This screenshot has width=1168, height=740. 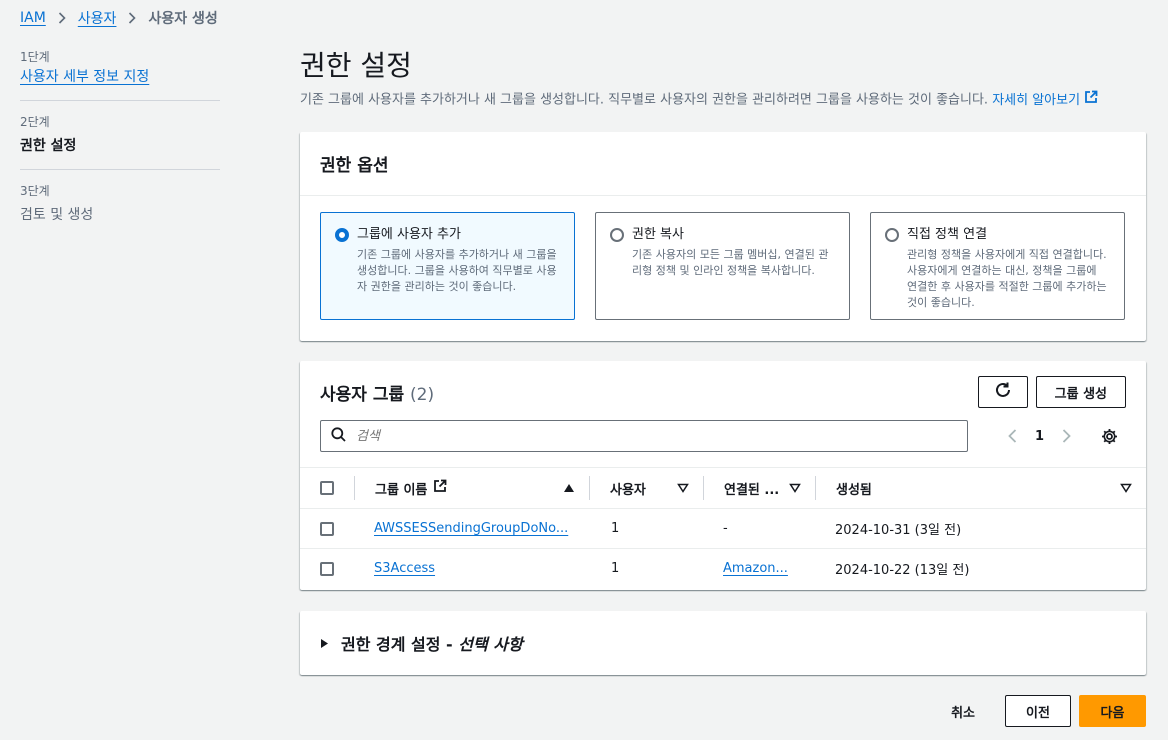 I want to click on permissions-boundary-title: 권한 경계 설정 - 선택 사항, so click(x=432, y=643).